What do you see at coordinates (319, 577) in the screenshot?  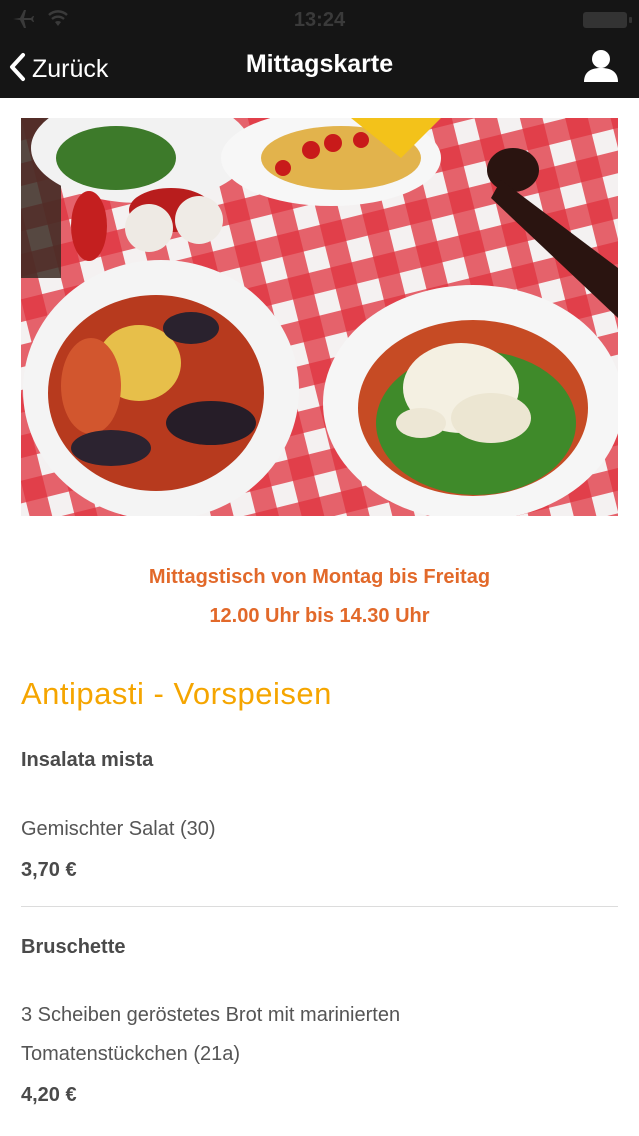 I see `lunch-days-text: Mittagstisch von Montag bis Freitag` at bounding box center [319, 577].